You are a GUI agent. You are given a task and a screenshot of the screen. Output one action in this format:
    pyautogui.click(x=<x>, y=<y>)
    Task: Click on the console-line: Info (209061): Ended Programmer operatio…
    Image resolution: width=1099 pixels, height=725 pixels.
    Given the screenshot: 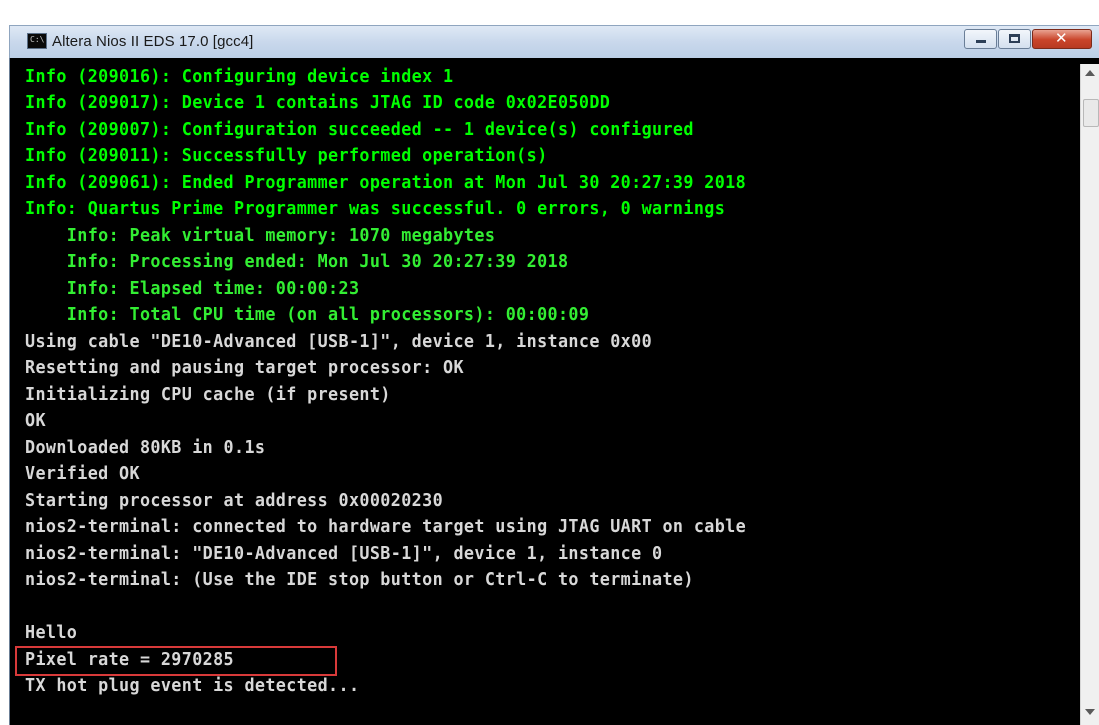 What is the action you would take?
    pyautogui.click(x=386, y=182)
    